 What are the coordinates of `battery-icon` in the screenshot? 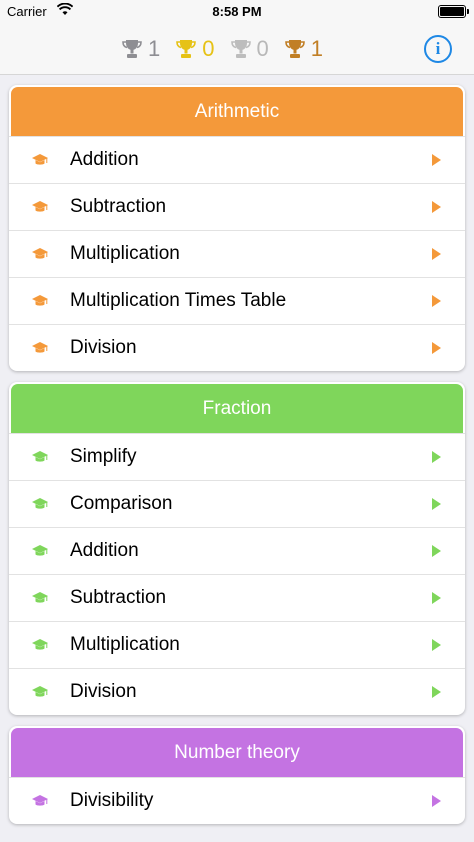 It's located at (453, 11).